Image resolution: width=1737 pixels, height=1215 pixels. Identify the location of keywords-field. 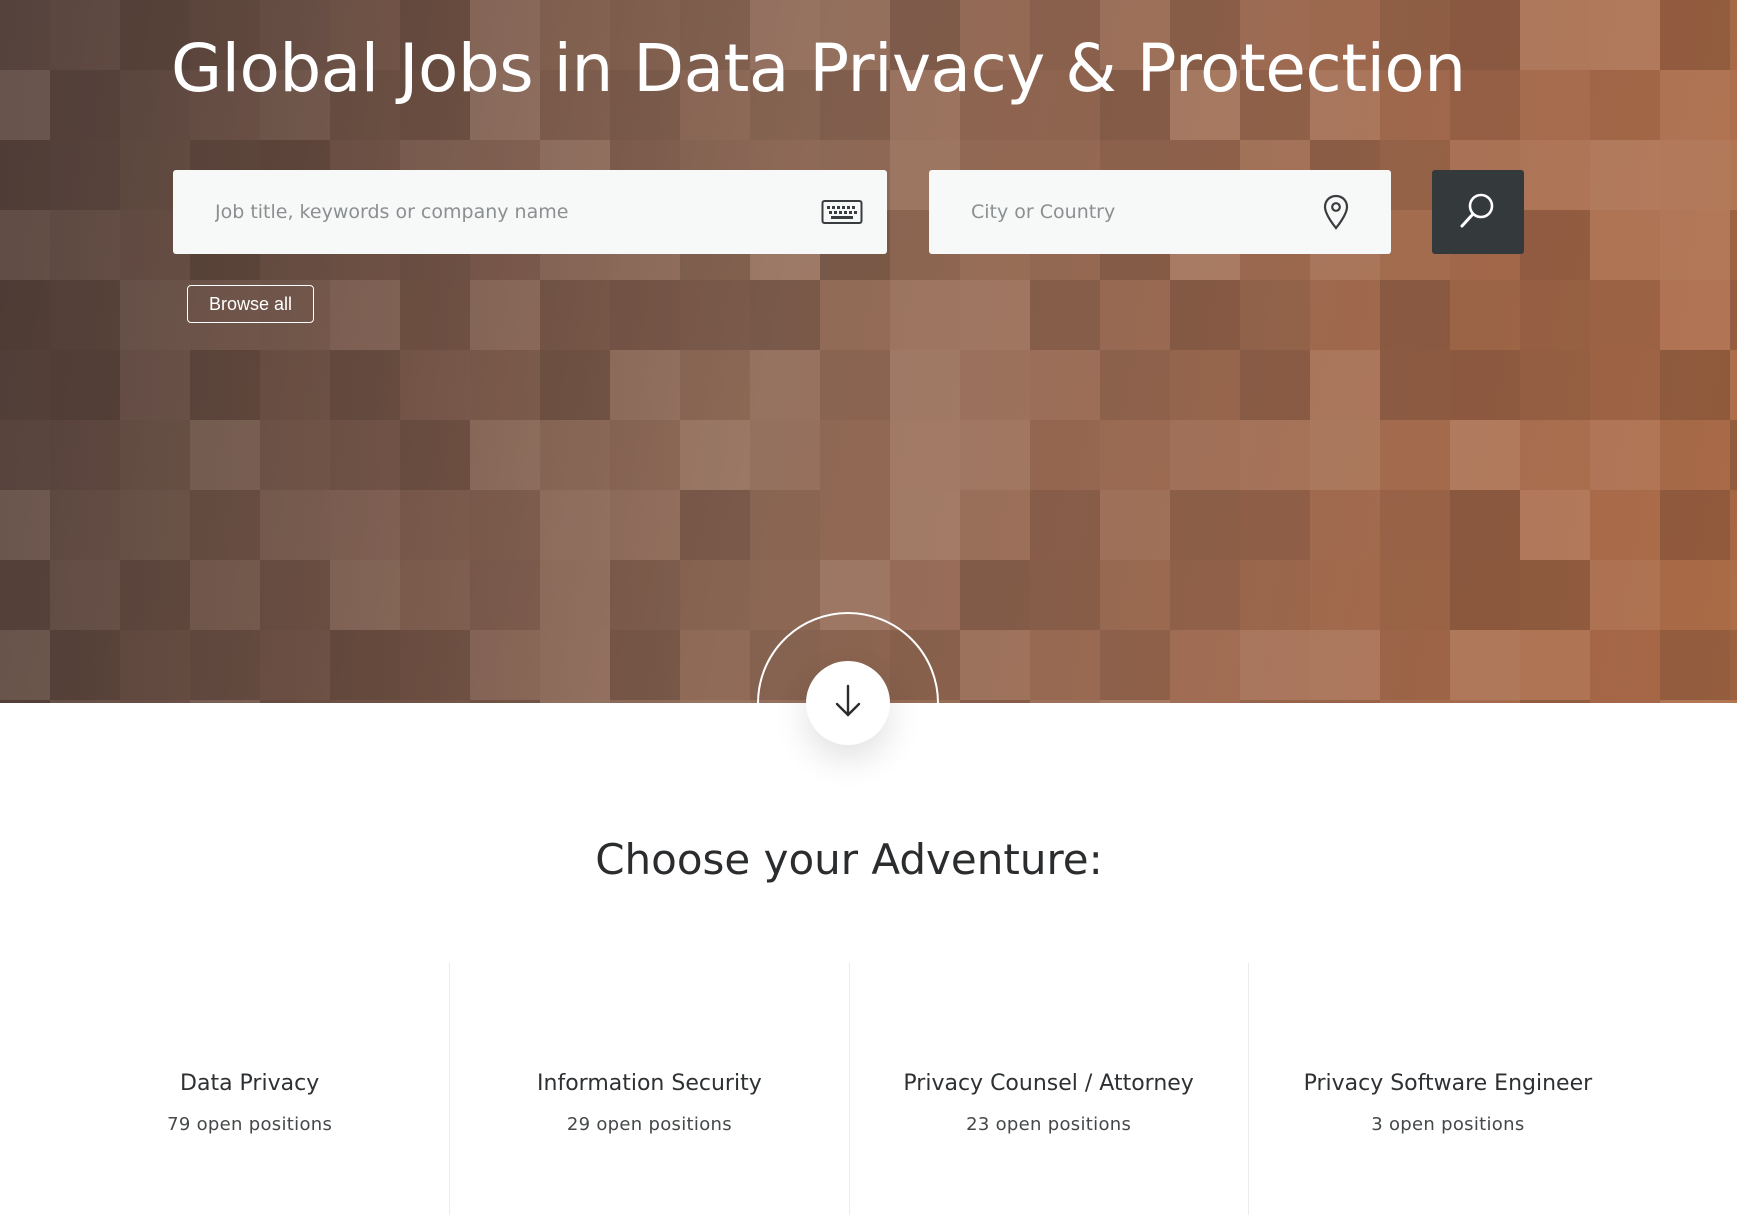
(530, 212).